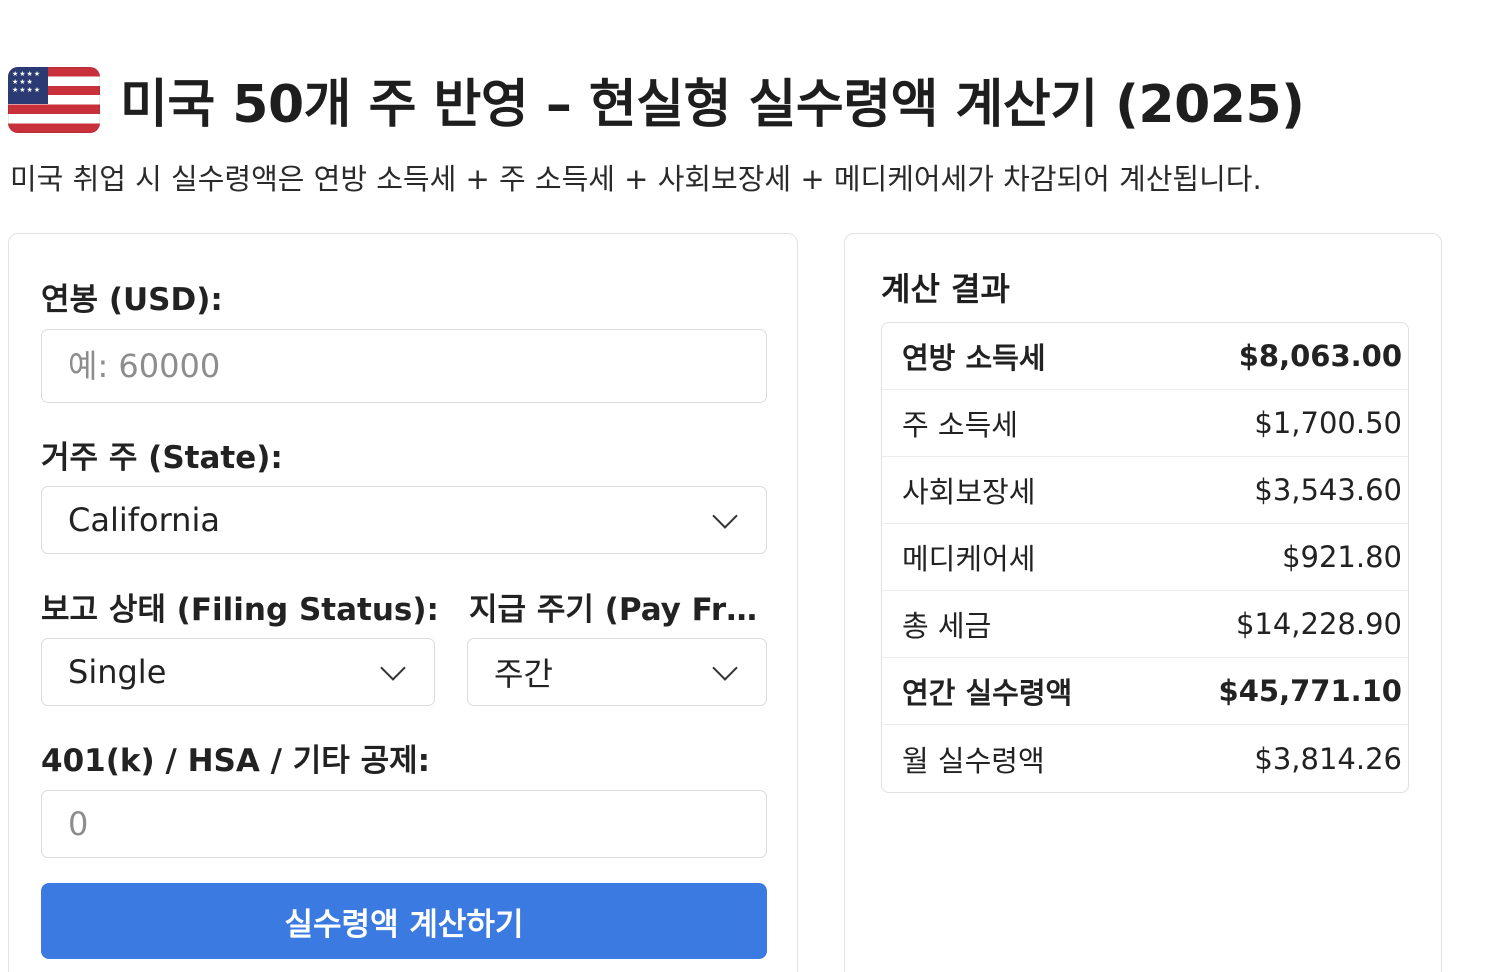 Image resolution: width=1494 pixels, height=972 pixels. What do you see at coordinates (987, 693) in the screenshot?
I see `result-label: 연간 실수령액` at bounding box center [987, 693].